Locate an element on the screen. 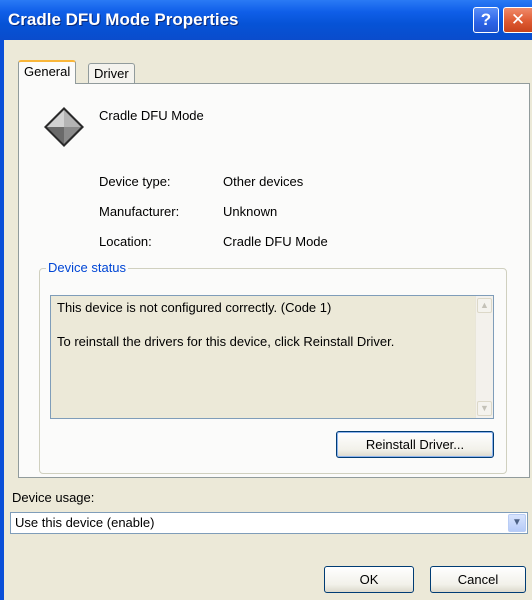  tab-driver: Driver is located at coordinates (111, 74).